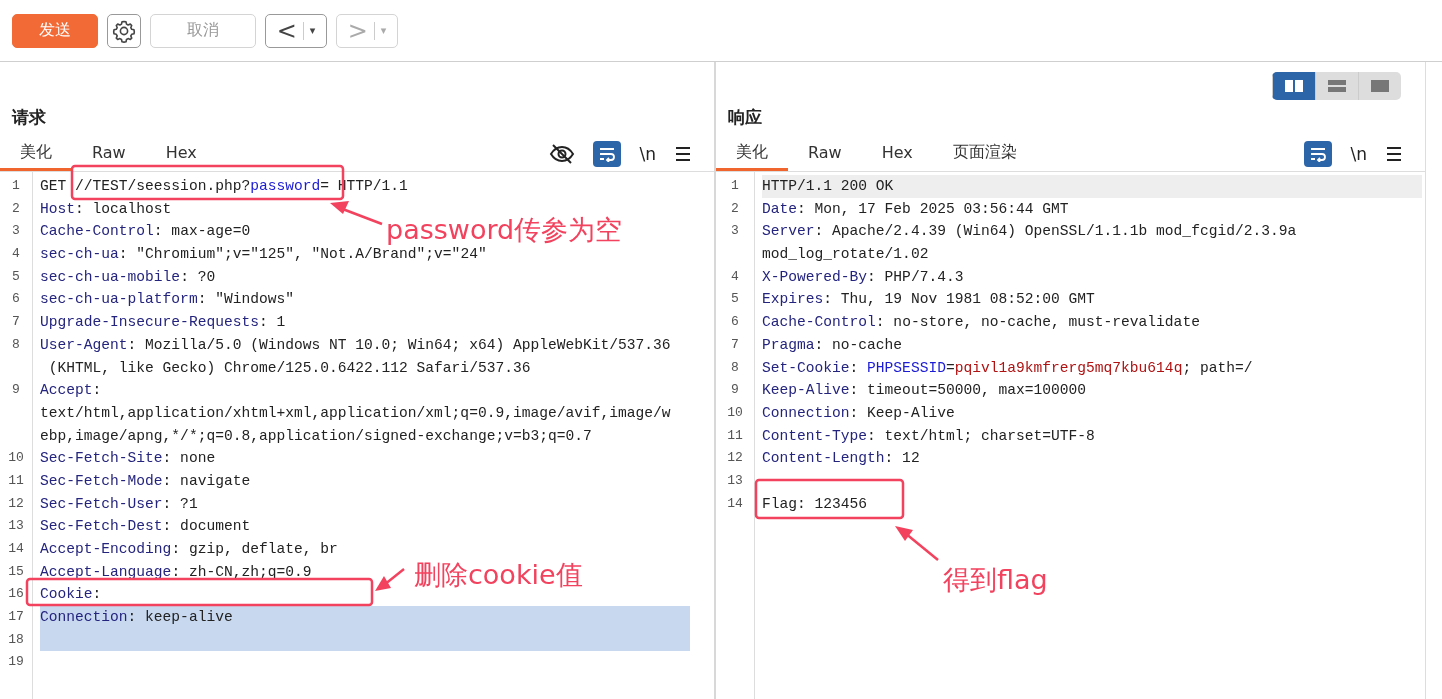 Image resolution: width=1442 pixels, height=699 pixels. I want to click on settings-button, so click(124, 30).